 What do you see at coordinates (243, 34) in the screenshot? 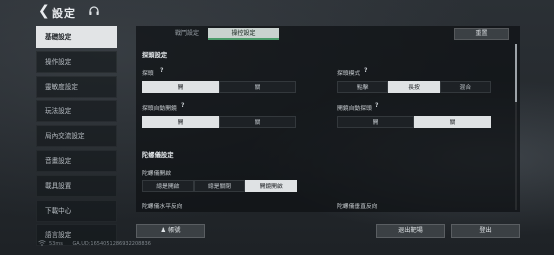
I see `tab-controls: 操控設定` at bounding box center [243, 34].